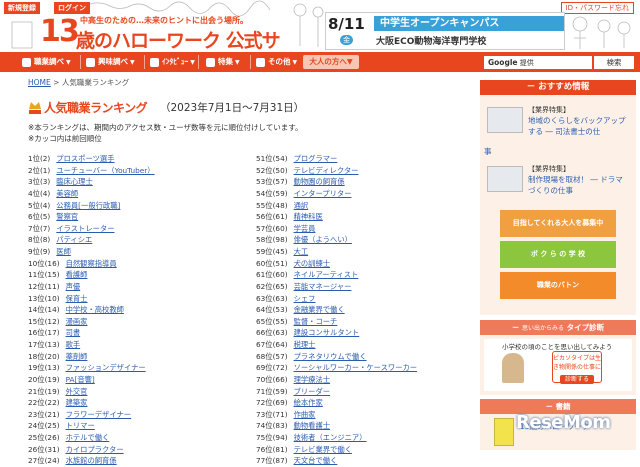 This screenshot has height=467, width=640. Describe the element at coordinates (312, 379) in the screenshot. I see `job-link: 理学療法士` at that location.